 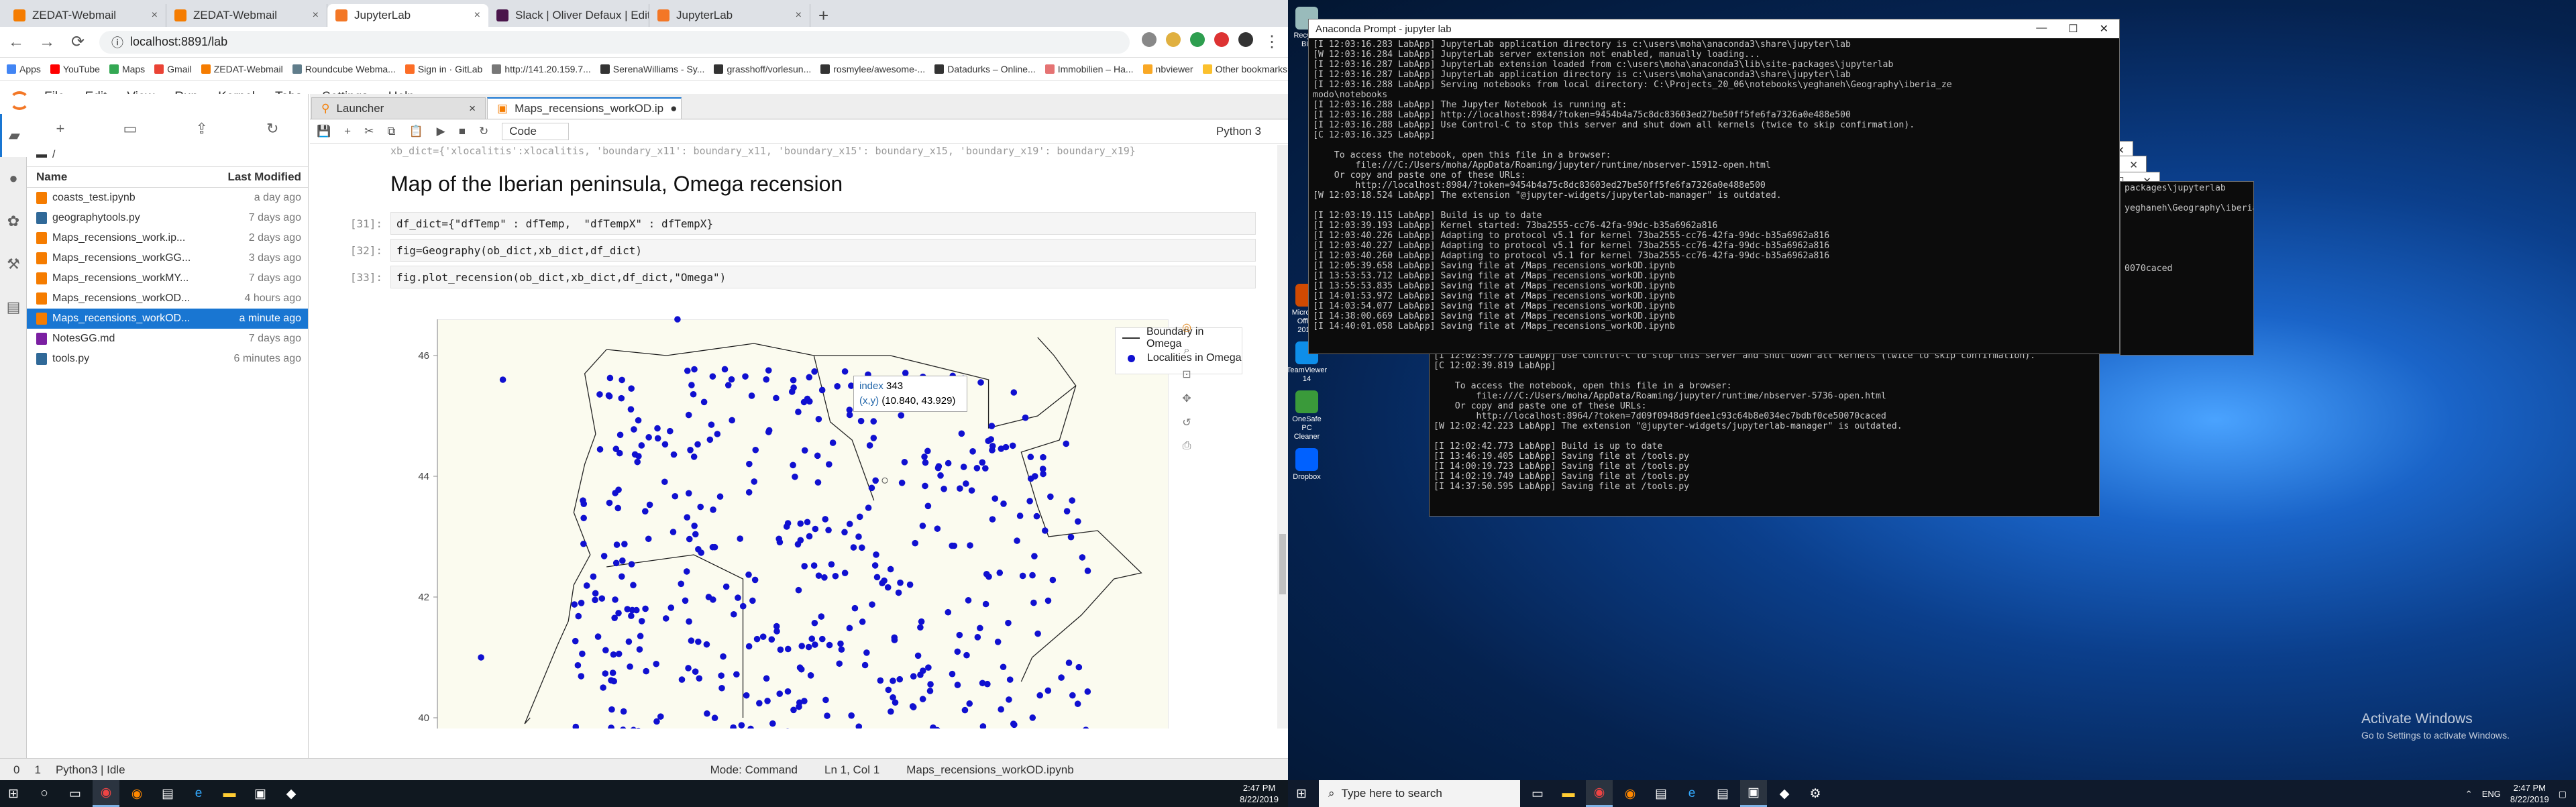 What do you see at coordinates (1186, 422) in the screenshot?
I see `reset-icon: ↺` at bounding box center [1186, 422].